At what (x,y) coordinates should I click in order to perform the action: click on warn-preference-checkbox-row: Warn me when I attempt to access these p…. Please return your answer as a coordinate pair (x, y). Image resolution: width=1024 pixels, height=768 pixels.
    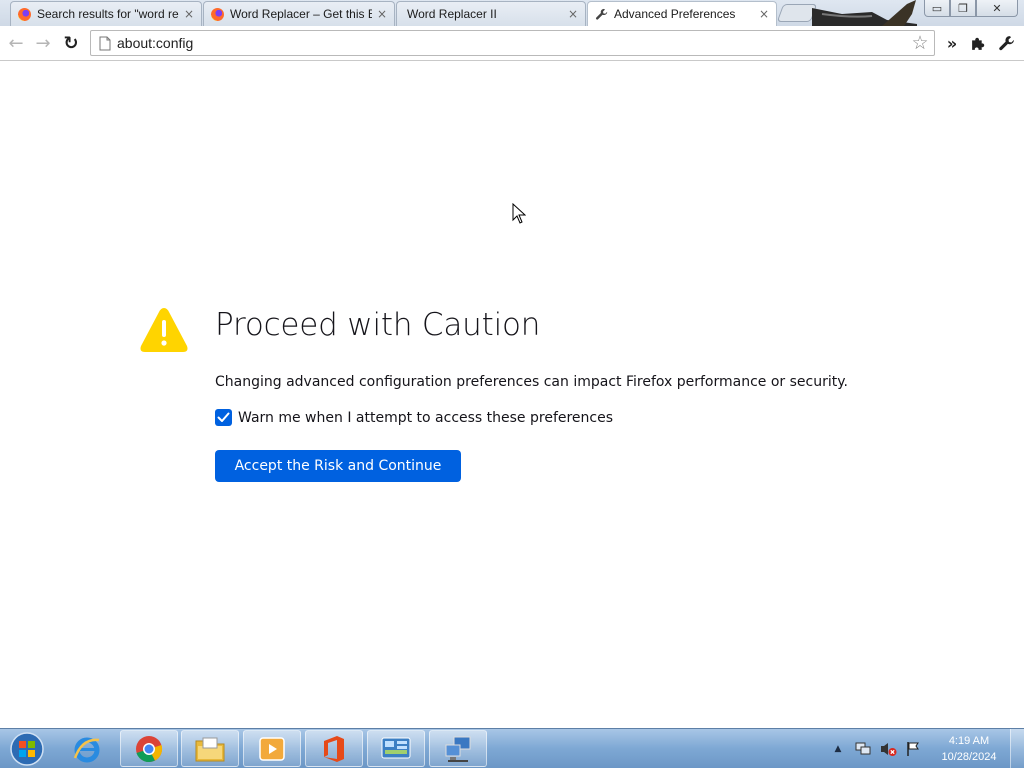
    Looking at the image, I should click on (414, 417).